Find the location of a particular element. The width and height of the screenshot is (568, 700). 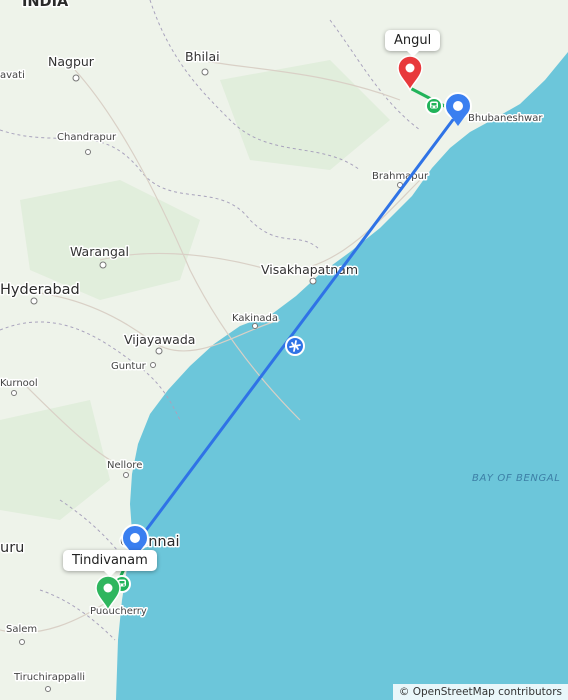

plane-icon is located at coordinates (295, 346).